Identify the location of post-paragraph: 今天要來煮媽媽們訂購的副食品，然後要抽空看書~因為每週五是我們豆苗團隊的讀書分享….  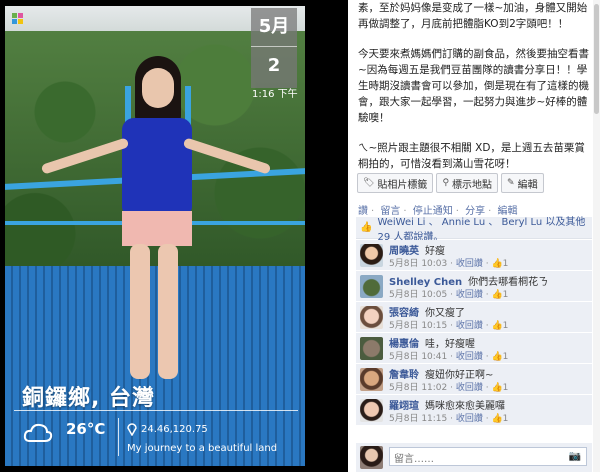
(473, 86).